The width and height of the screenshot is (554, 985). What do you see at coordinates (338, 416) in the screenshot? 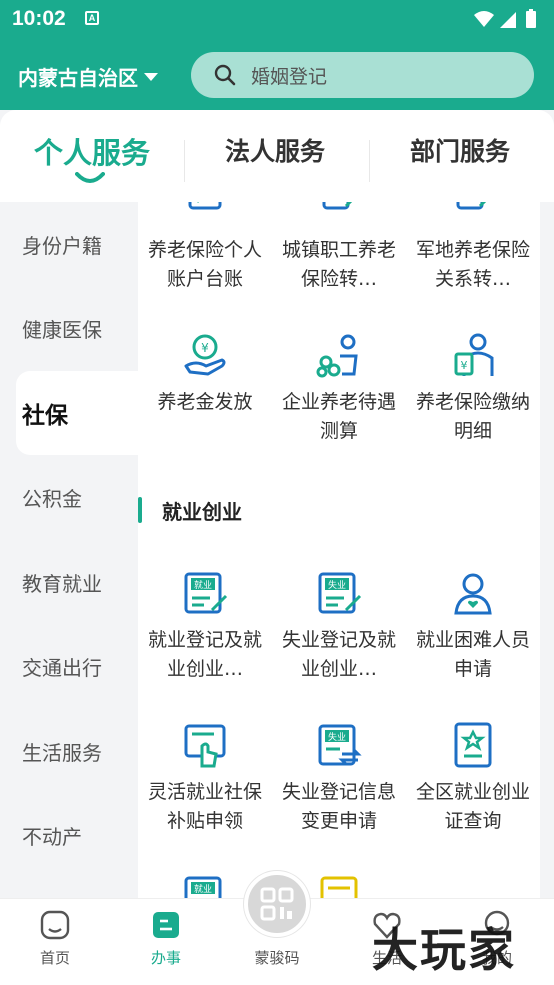
I see `service-label: 企业养老待遇测算` at bounding box center [338, 416].